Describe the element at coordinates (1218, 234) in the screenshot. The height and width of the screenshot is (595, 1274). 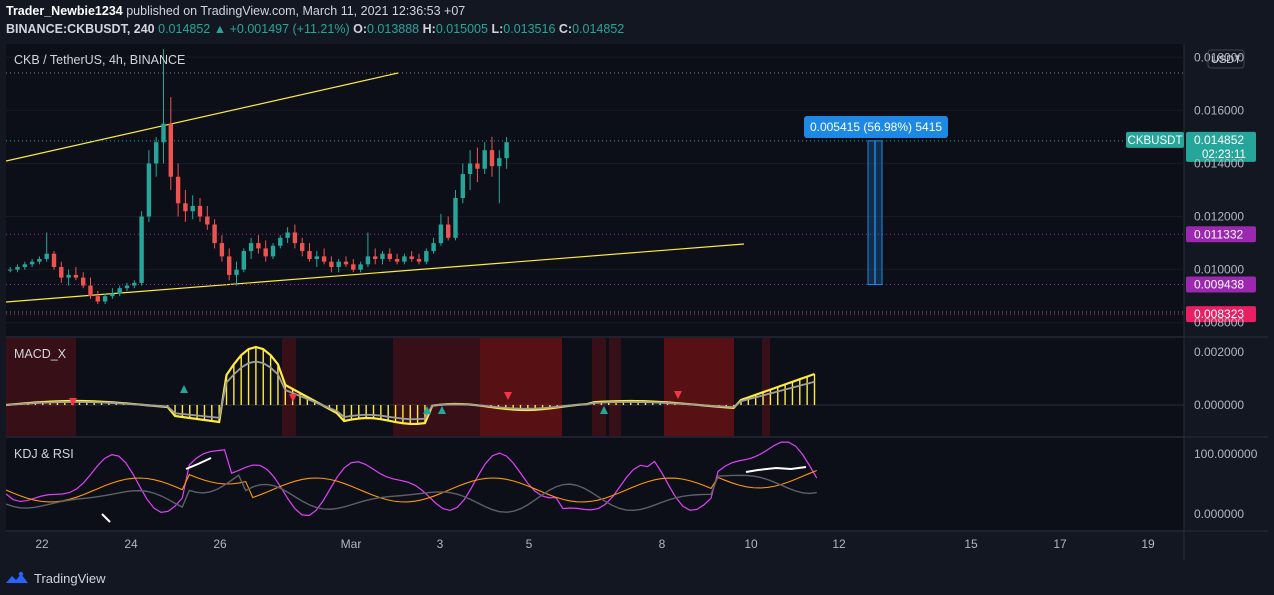
I see `level-tag-label: 0.011332` at that location.